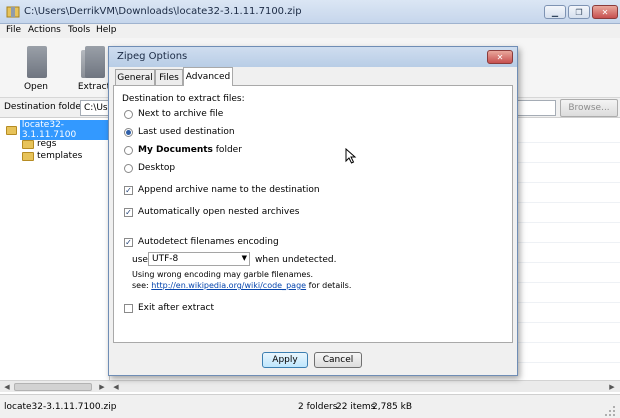 Image resolution: width=620 pixels, height=418 pixels. What do you see at coordinates (208, 76) in the screenshot?
I see `tab-advanced: Advanced` at bounding box center [208, 76].